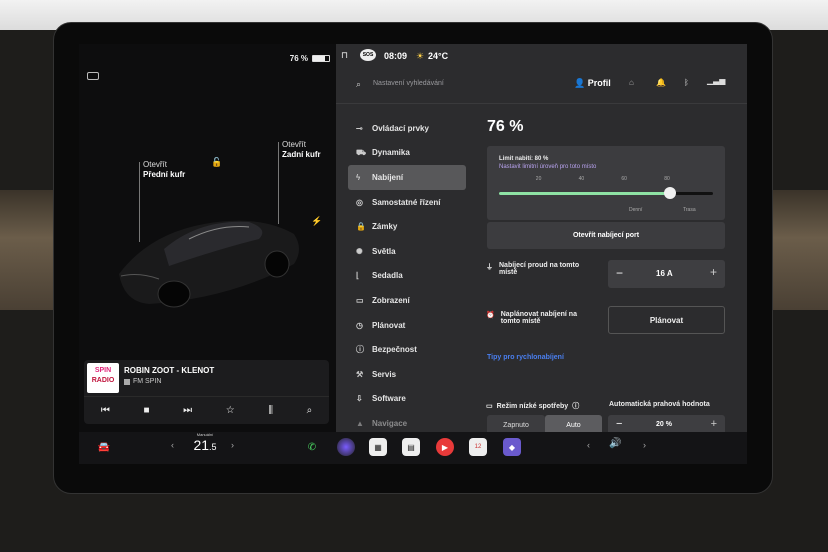  Describe the element at coordinates (172, 445) in the screenshot. I see `temp-down-icon: ‹` at that location.